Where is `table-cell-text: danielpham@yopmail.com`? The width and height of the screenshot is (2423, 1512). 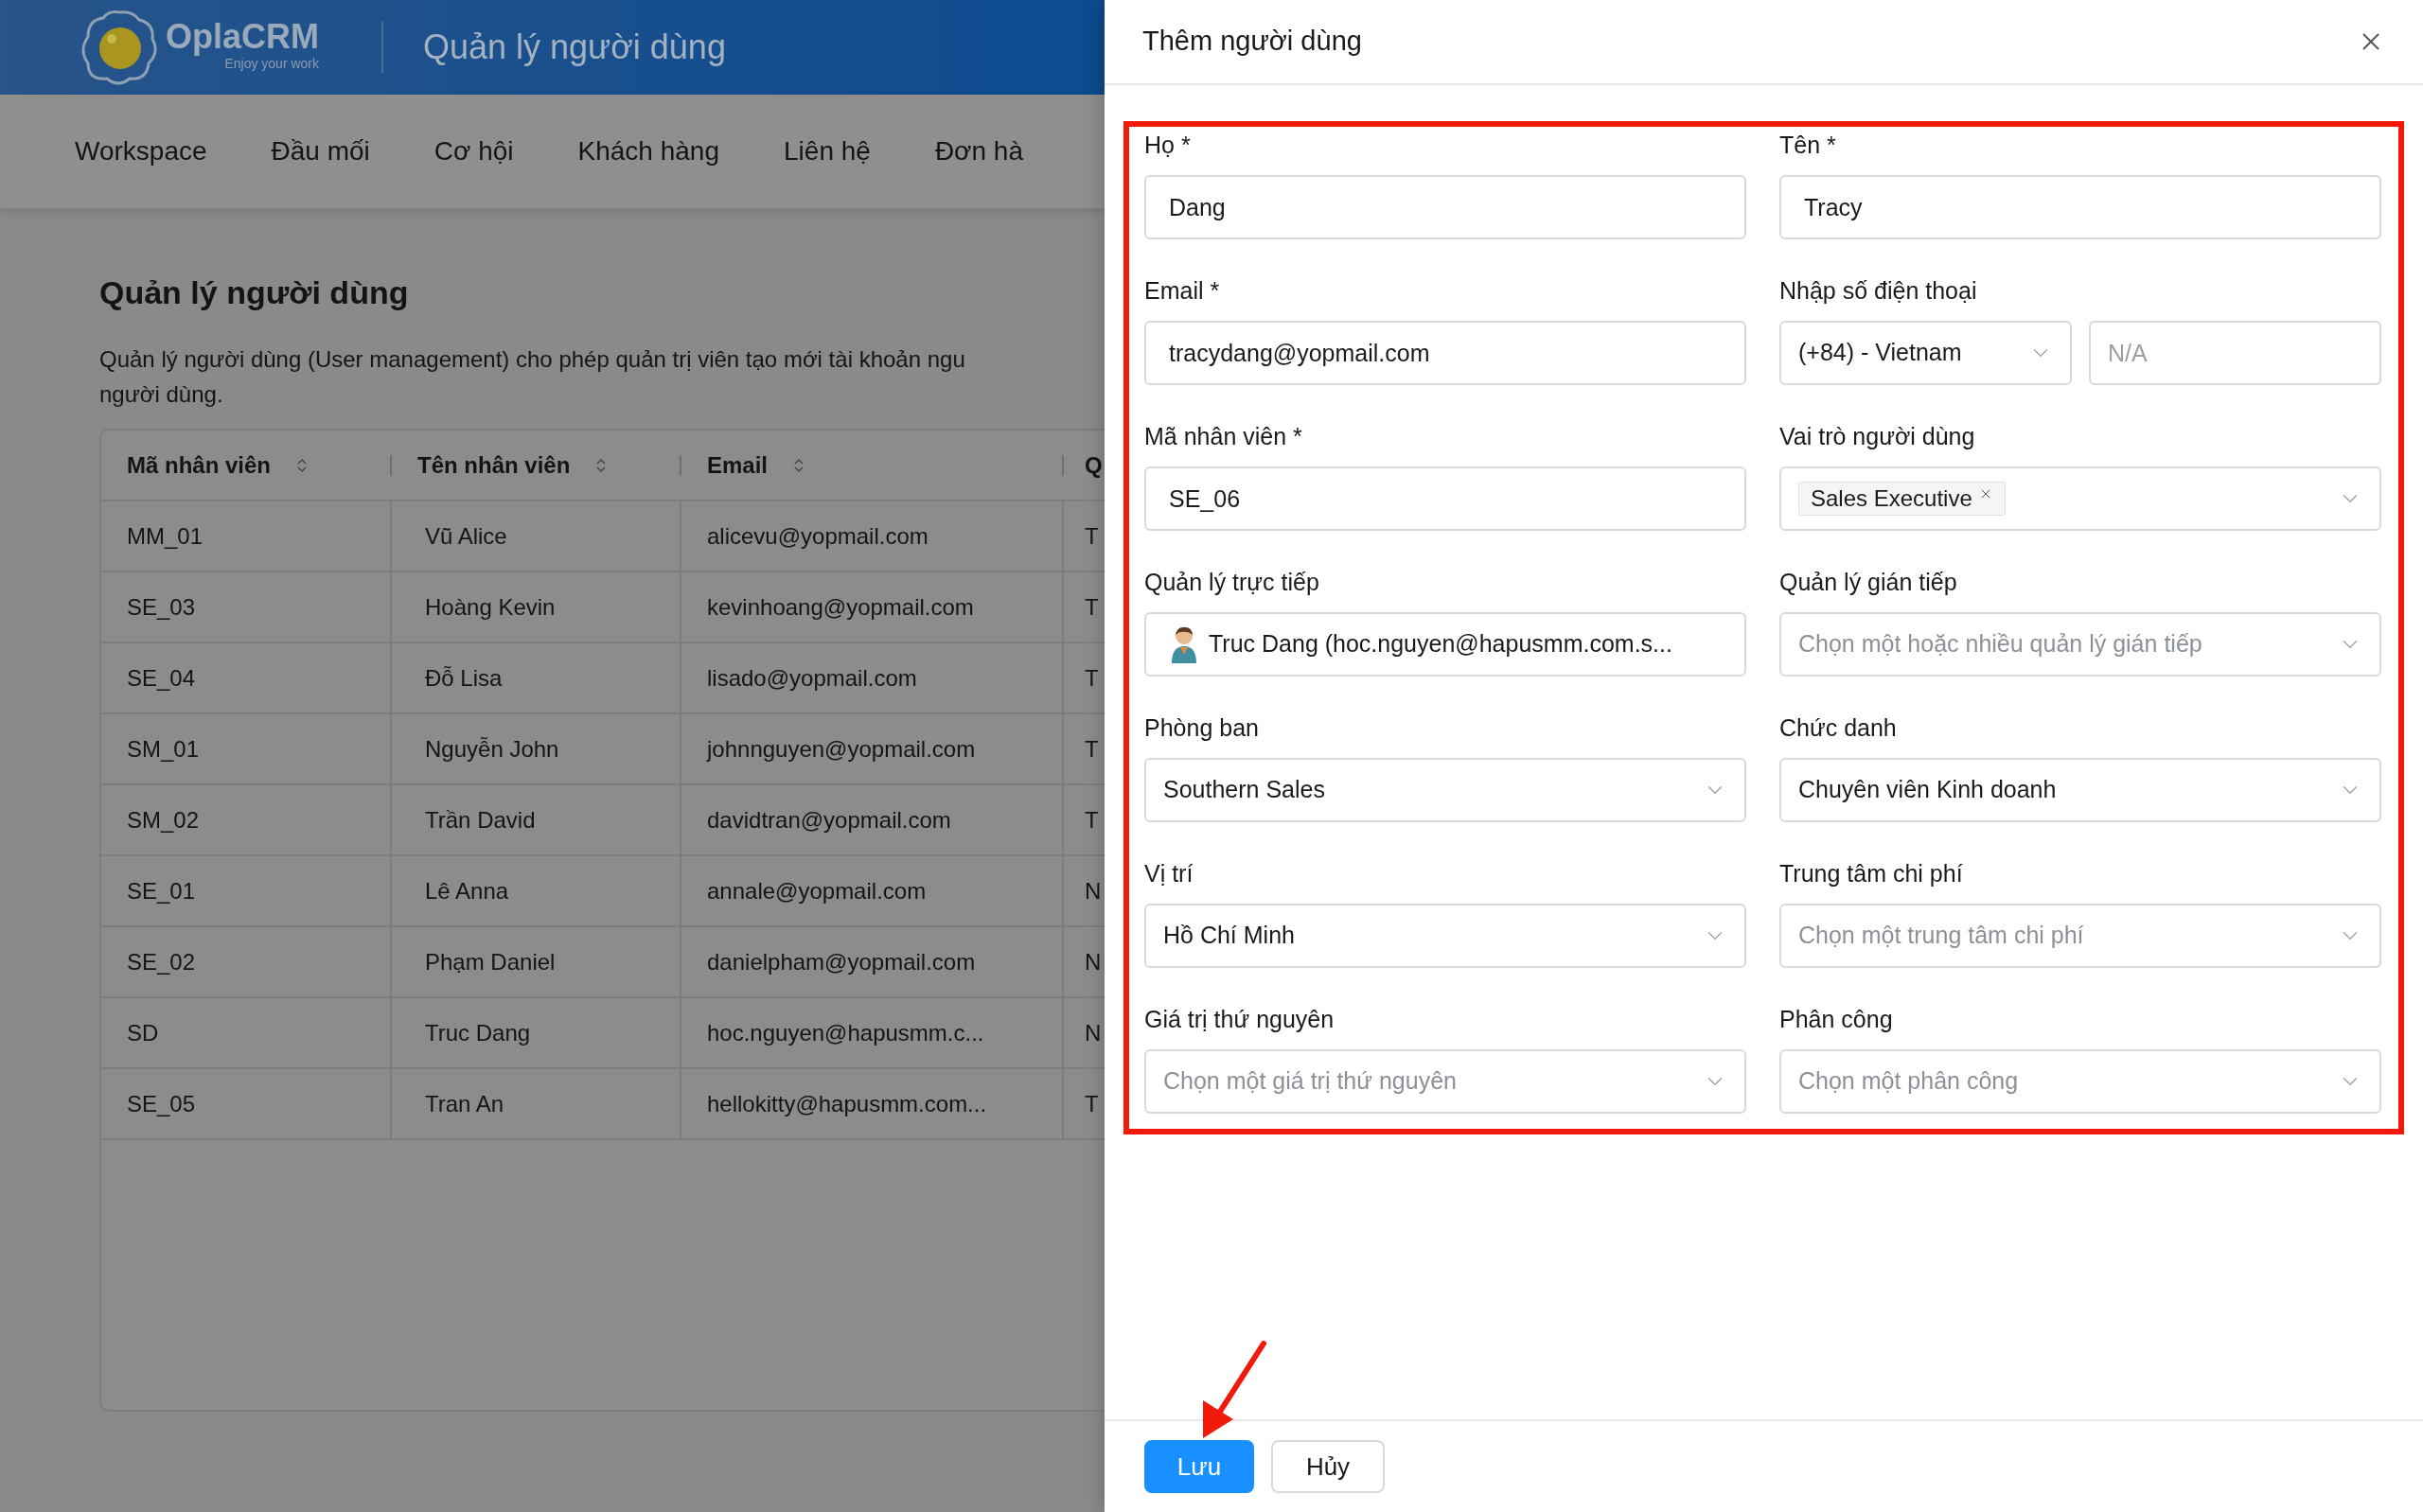 table-cell-text: danielpham@yopmail.com is located at coordinates (841, 961).